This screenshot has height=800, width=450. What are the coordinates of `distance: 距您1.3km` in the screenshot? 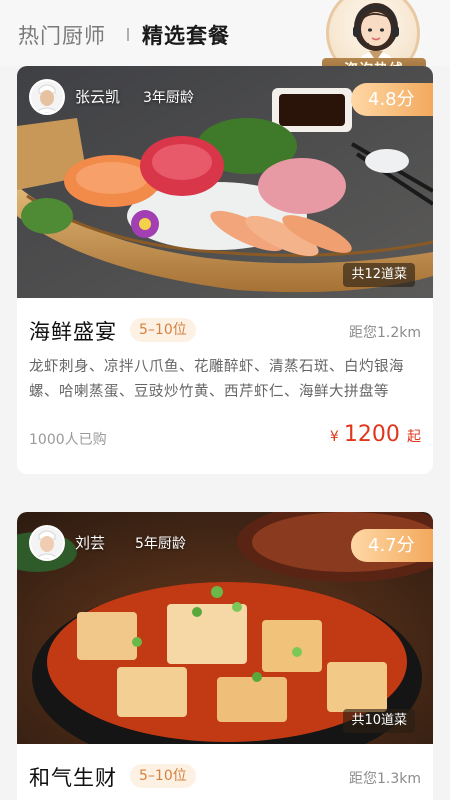 It's located at (384, 779).